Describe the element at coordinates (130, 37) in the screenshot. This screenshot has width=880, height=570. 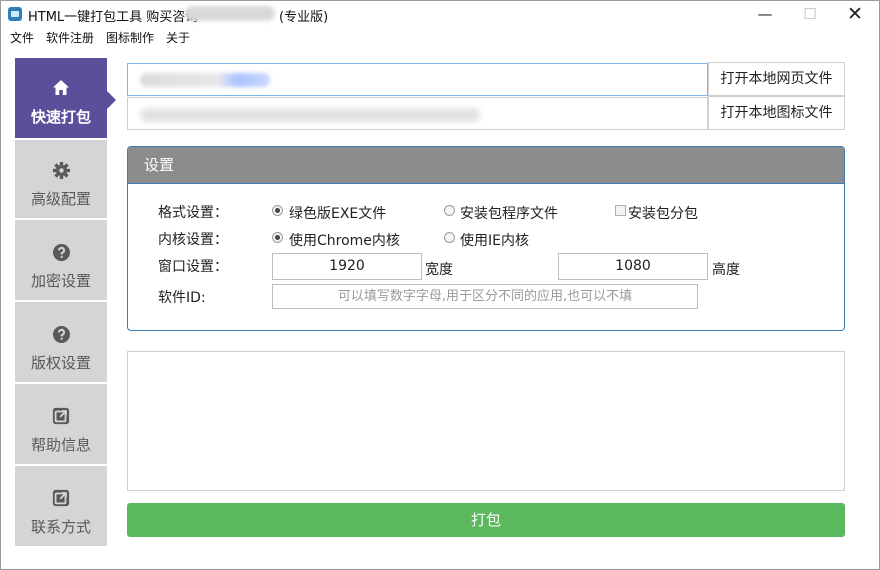
I see `menu-icon-maker: 图标制作` at that location.